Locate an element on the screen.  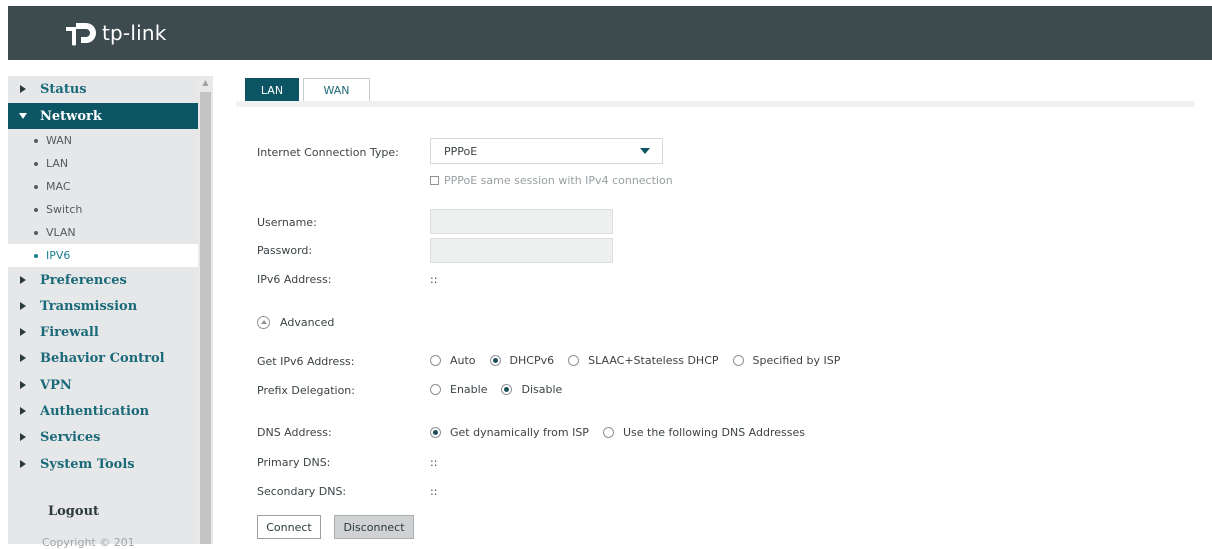
radio-dhcpv6: DHCPv6 is located at coordinates (522, 360).